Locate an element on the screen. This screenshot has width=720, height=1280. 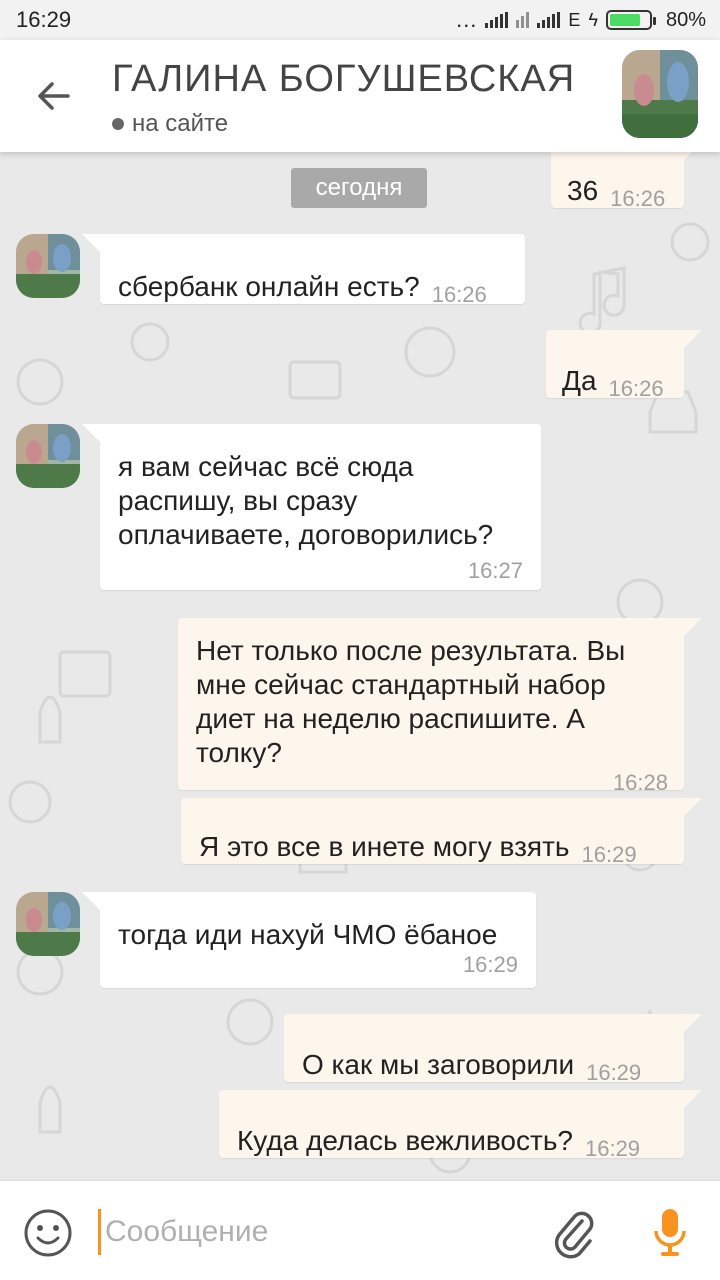
network-type: E is located at coordinates (574, 19).